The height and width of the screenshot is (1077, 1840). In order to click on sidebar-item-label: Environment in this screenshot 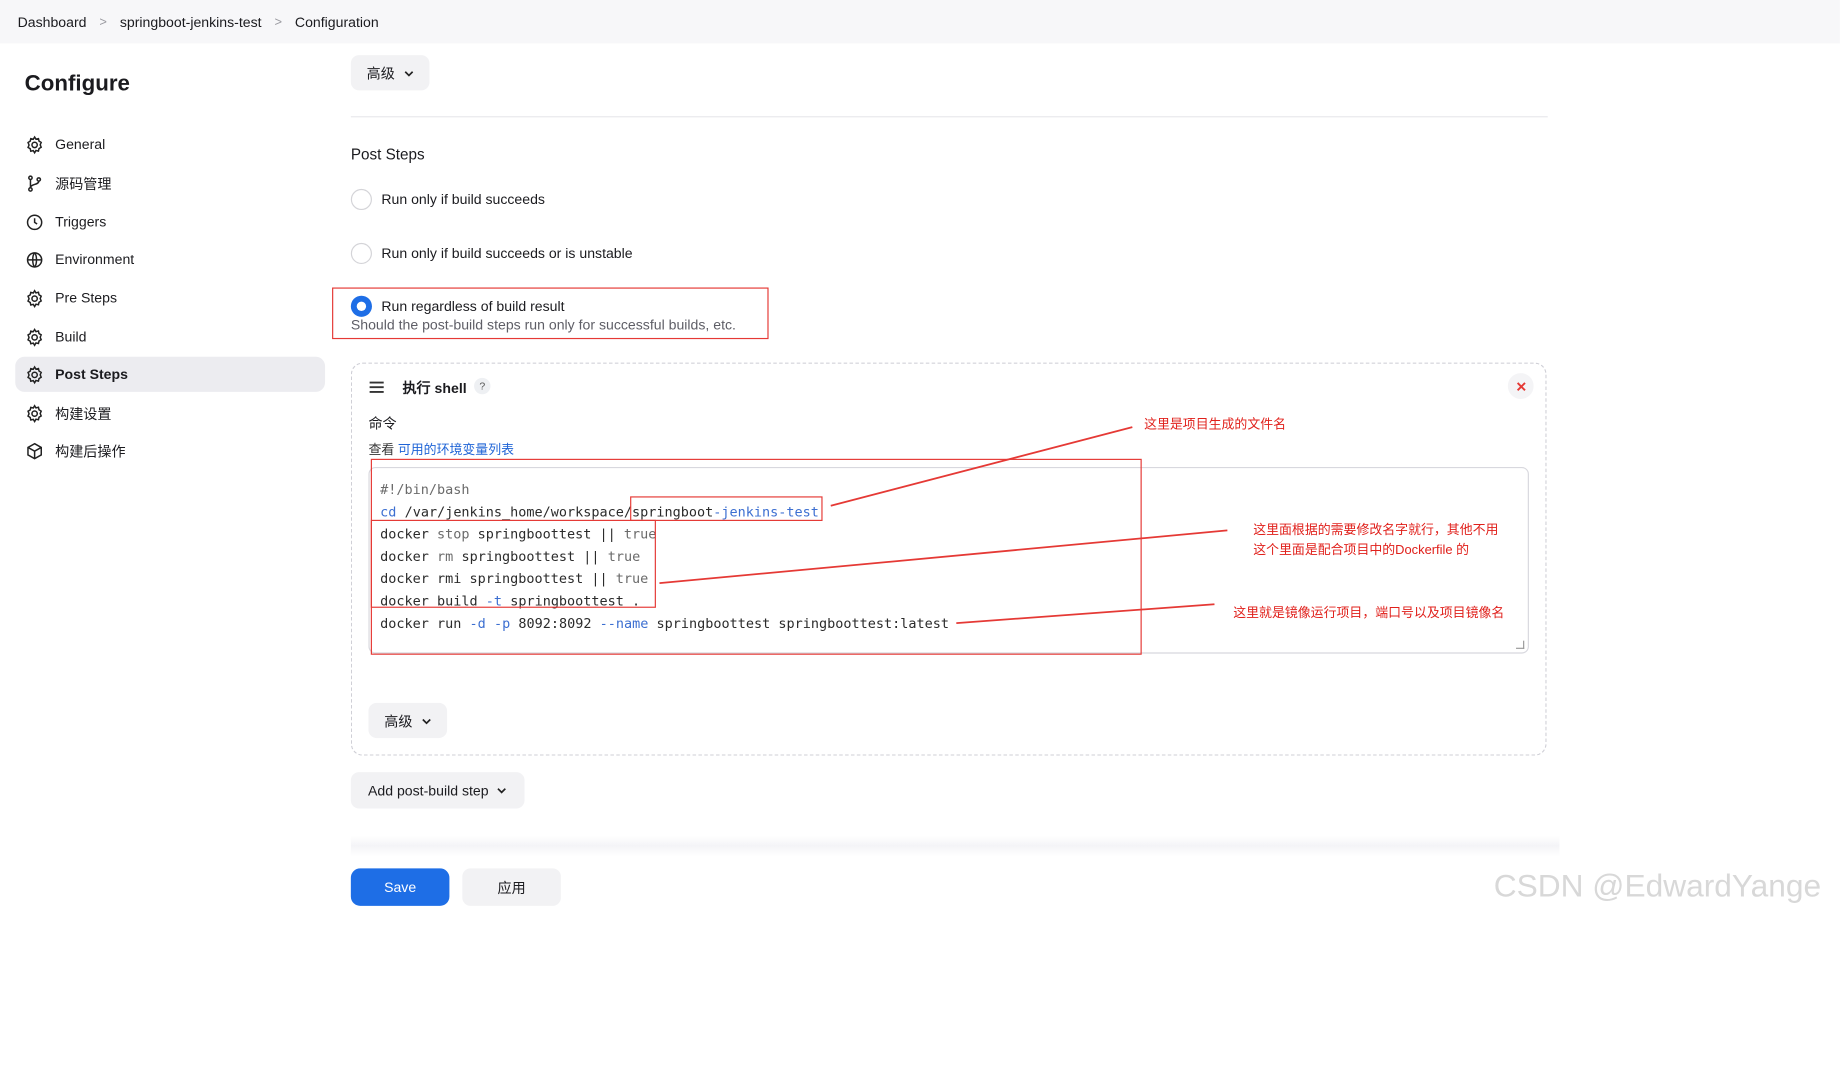, I will do `click(95, 259)`.